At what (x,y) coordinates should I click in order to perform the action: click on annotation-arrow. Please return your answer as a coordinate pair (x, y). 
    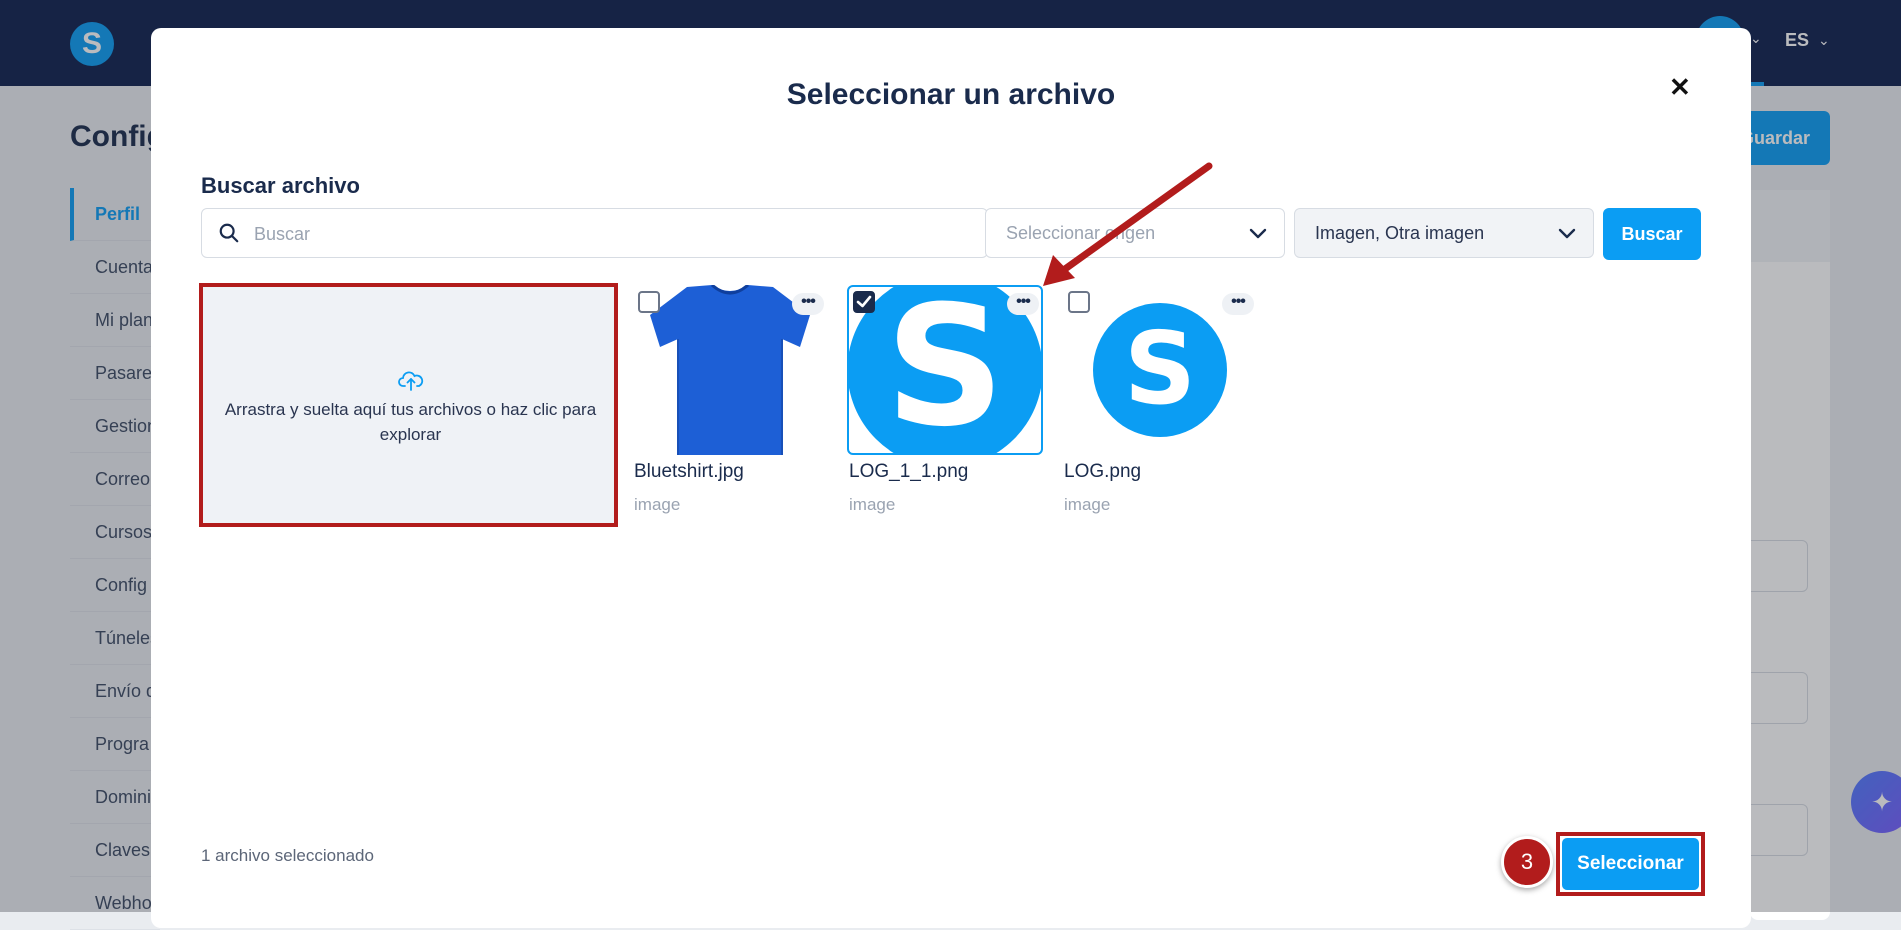
    Looking at the image, I should click on (1128, 224).